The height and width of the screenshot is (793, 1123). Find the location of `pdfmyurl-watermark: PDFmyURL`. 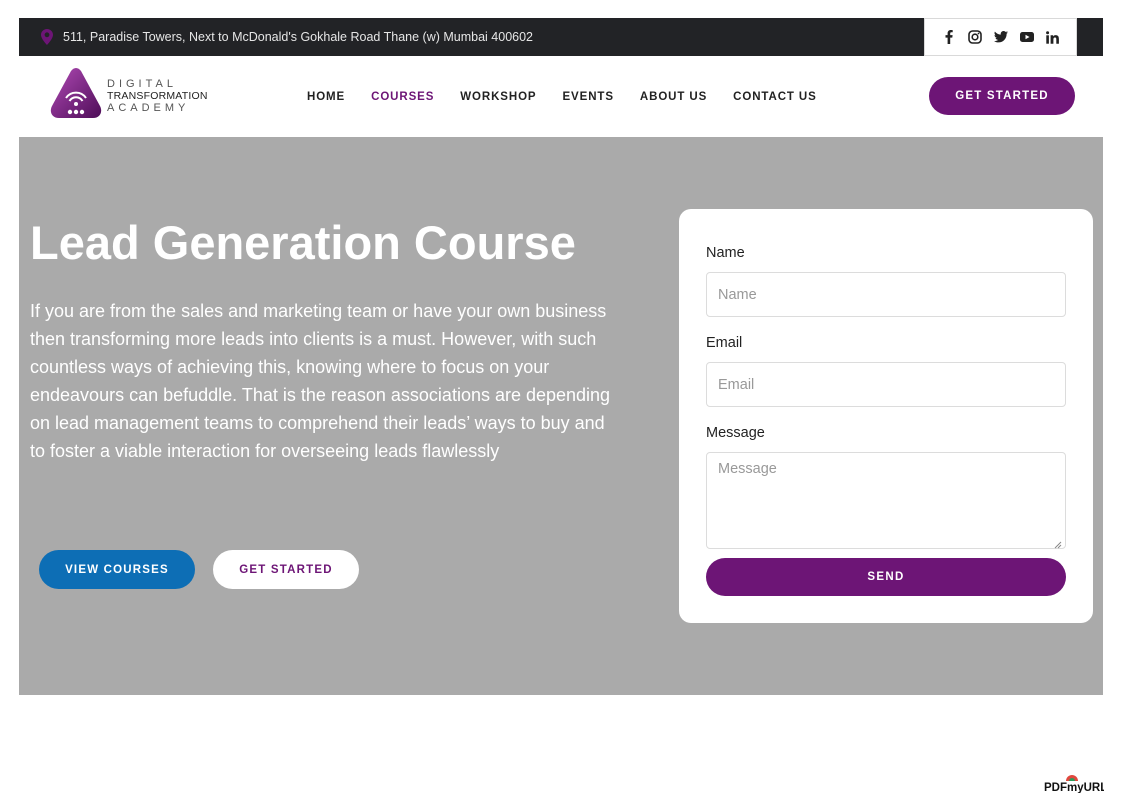

pdfmyurl-watermark: PDFmyURL is located at coordinates (1075, 783).